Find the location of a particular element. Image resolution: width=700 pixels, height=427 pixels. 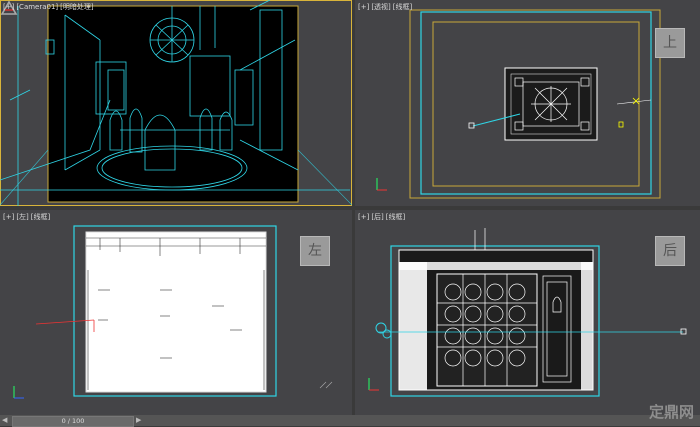

viewcube-icon: 后 is located at coordinates (670, 251).